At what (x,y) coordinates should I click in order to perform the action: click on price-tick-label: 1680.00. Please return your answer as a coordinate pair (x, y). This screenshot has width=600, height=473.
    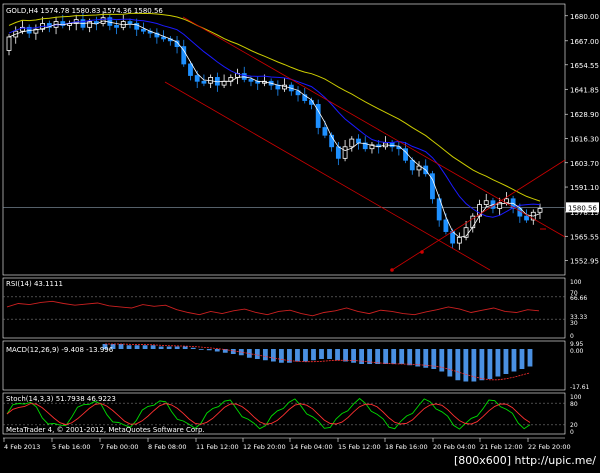
    Looking at the image, I should click on (584, 17).